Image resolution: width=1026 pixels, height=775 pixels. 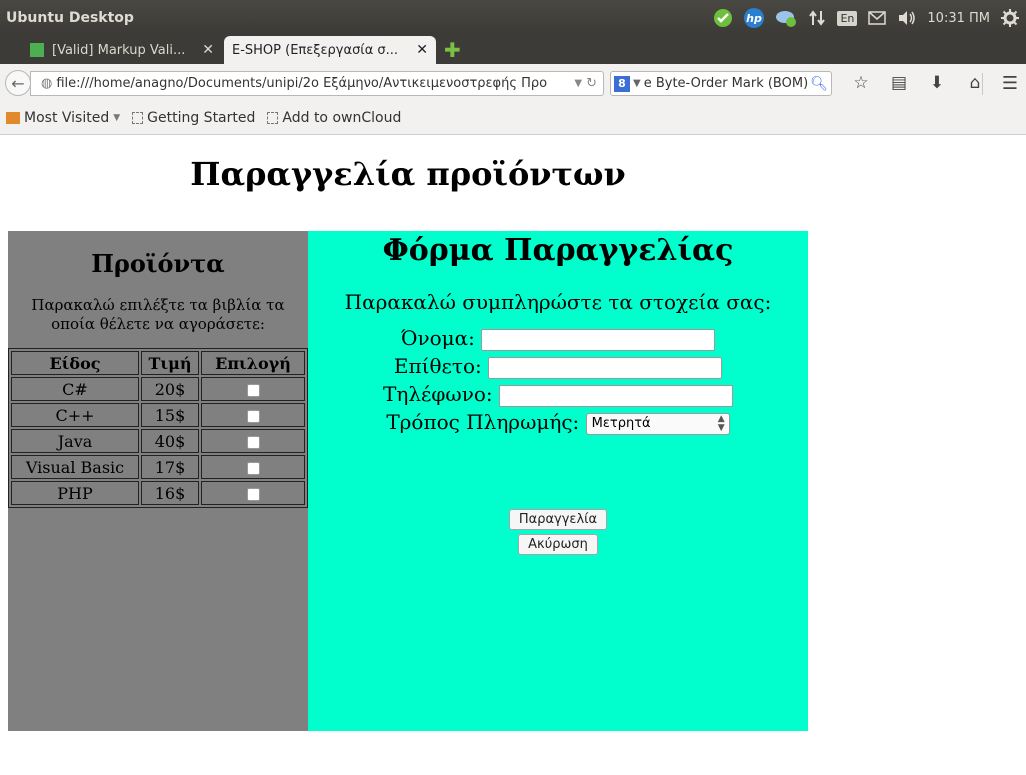 I want to click on mail-icon, so click(x=877, y=18).